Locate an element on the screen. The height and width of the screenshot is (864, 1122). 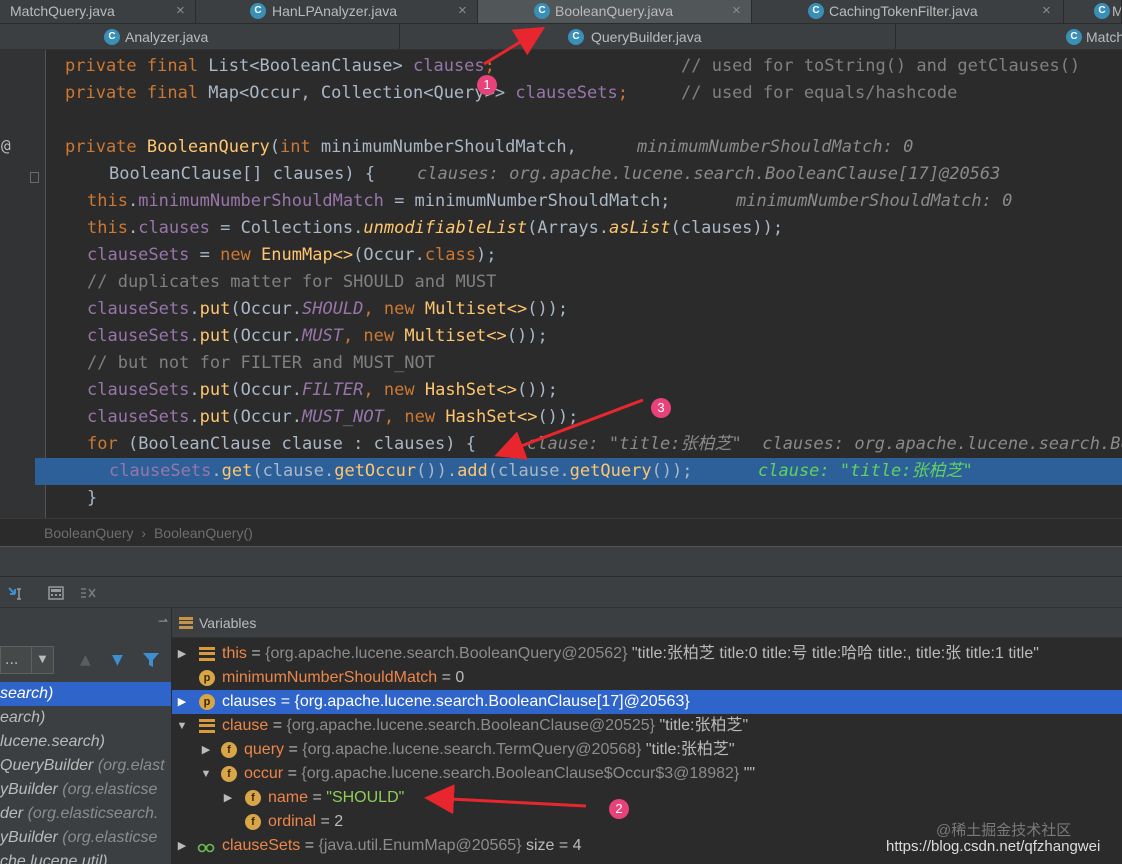
stack-frame: che.lucene.util) is located at coordinates (85, 857).